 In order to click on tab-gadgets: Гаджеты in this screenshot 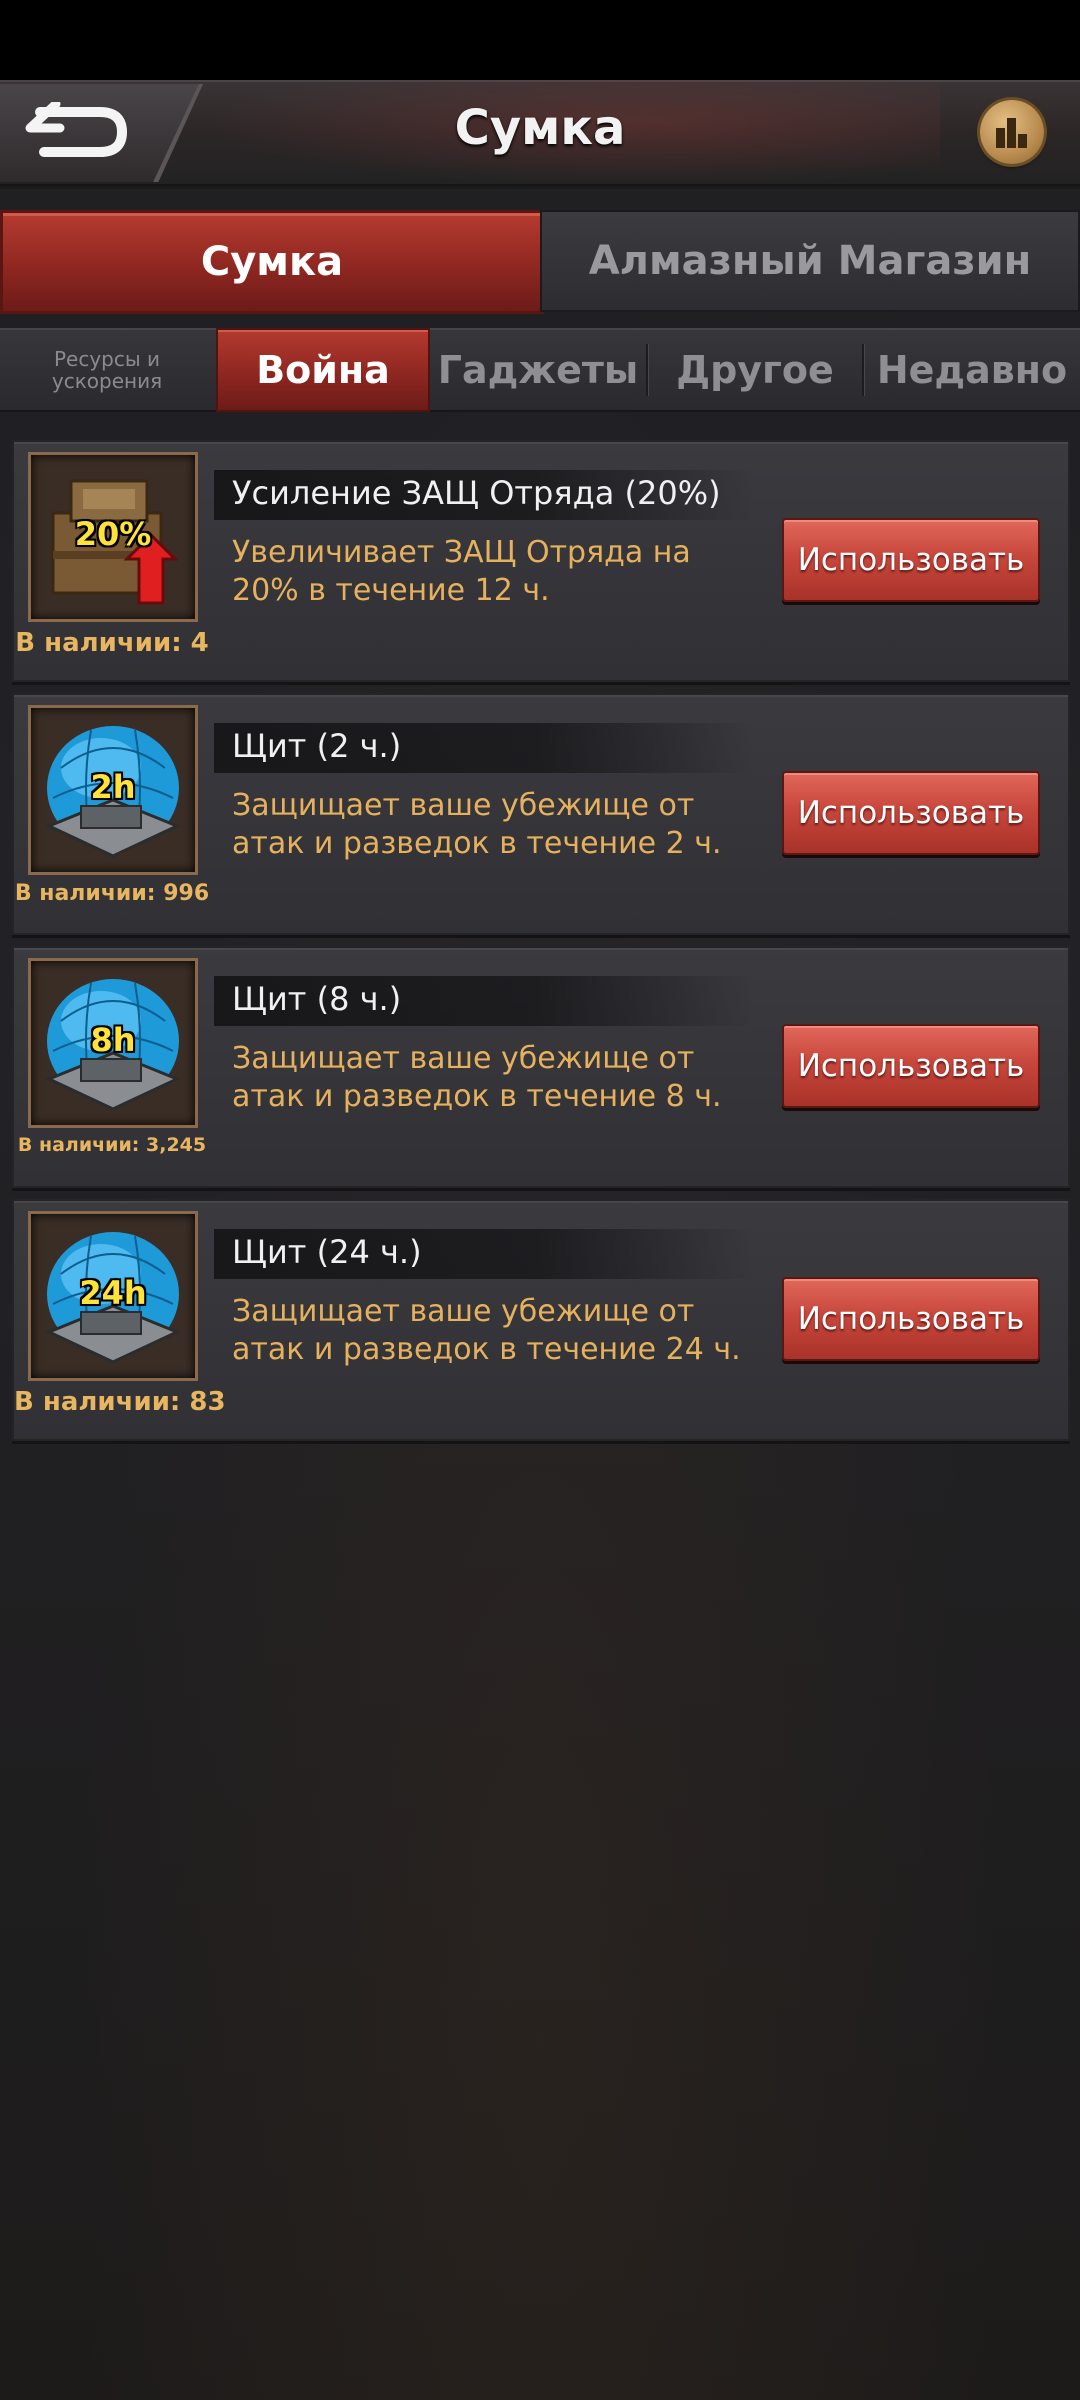, I will do `click(538, 370)`.